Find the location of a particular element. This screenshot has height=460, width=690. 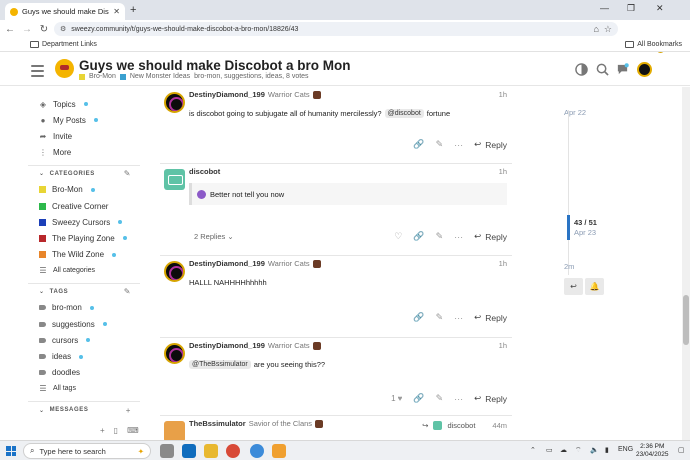

keyboard-icon: ⌨ is located at coordinates (133, 430).